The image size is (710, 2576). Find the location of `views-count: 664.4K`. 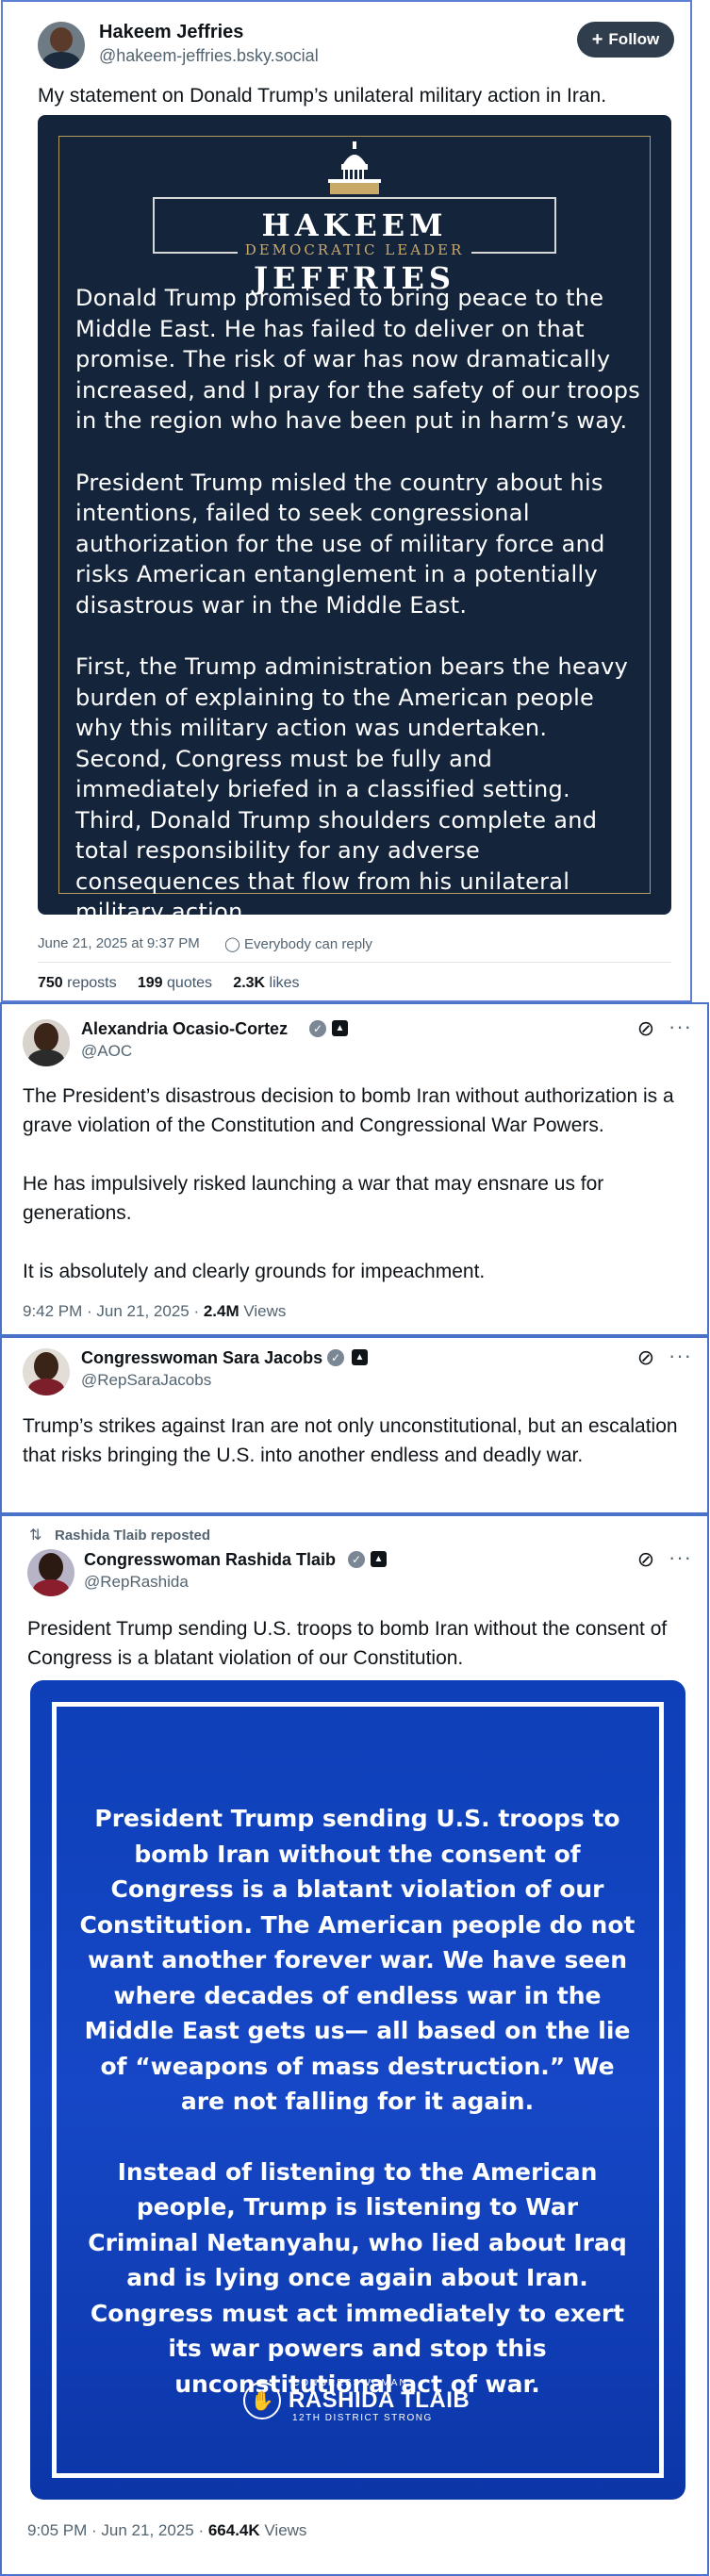

views-count: 664.4K is located at coordinates (233, 2530).